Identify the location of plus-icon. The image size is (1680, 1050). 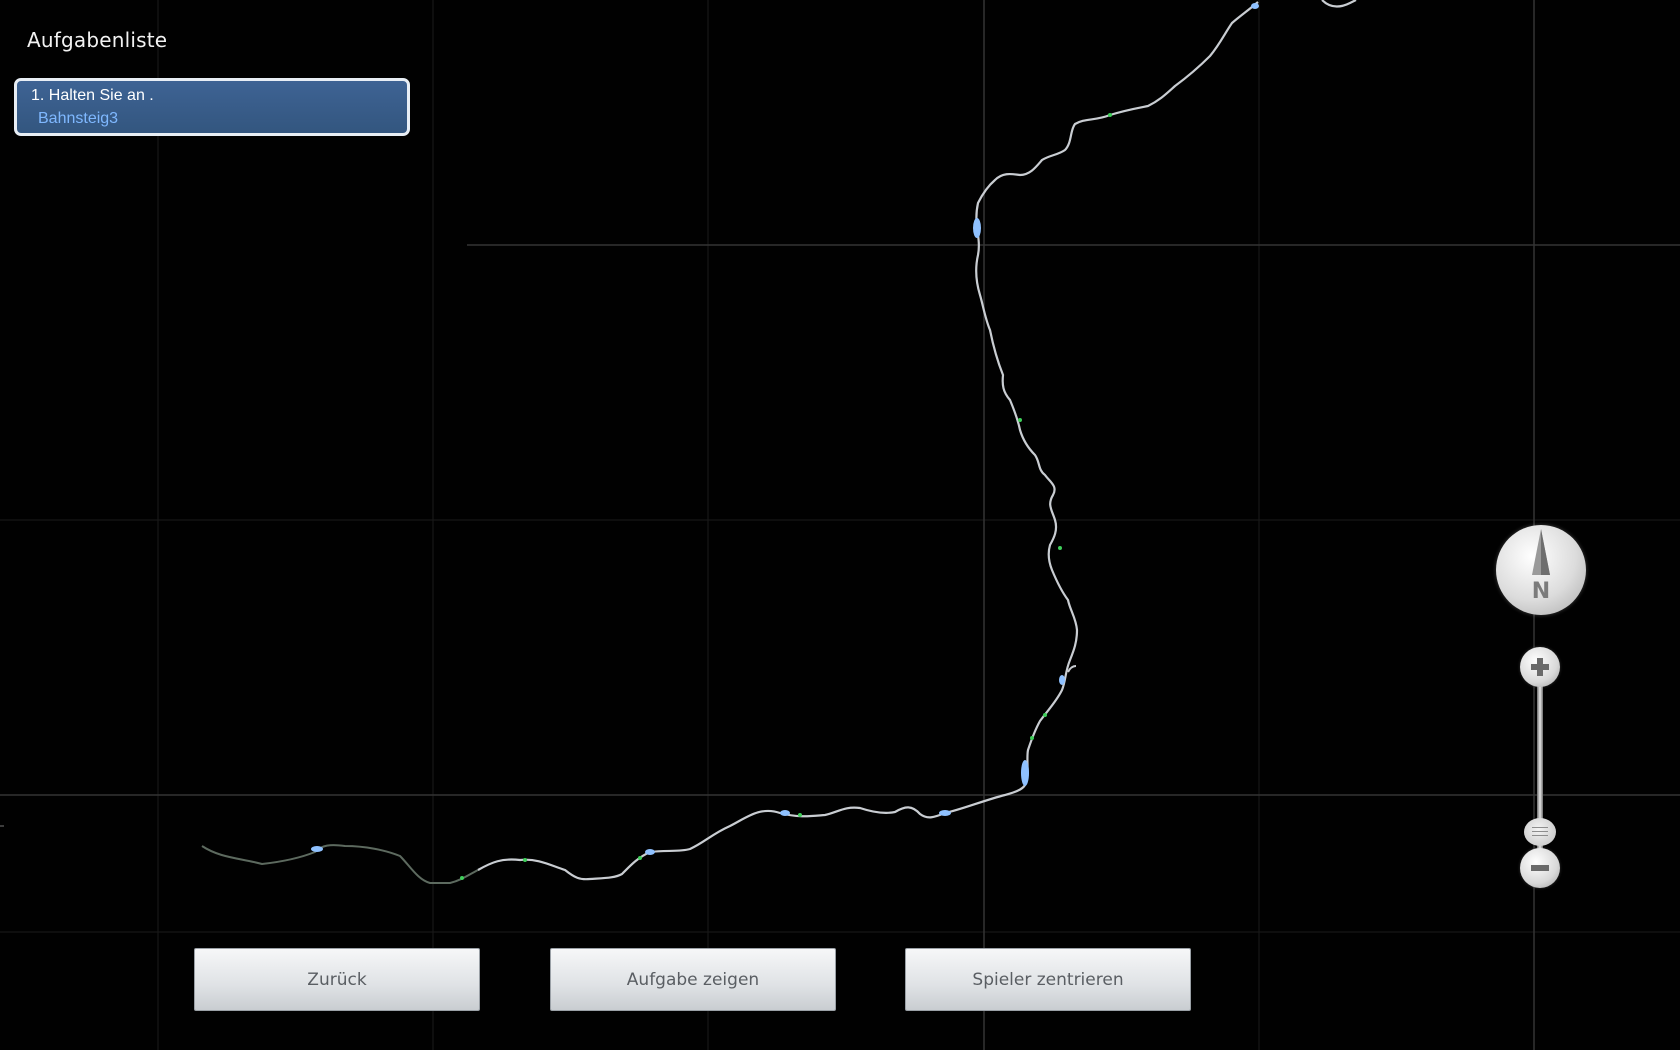
(1540, 667).